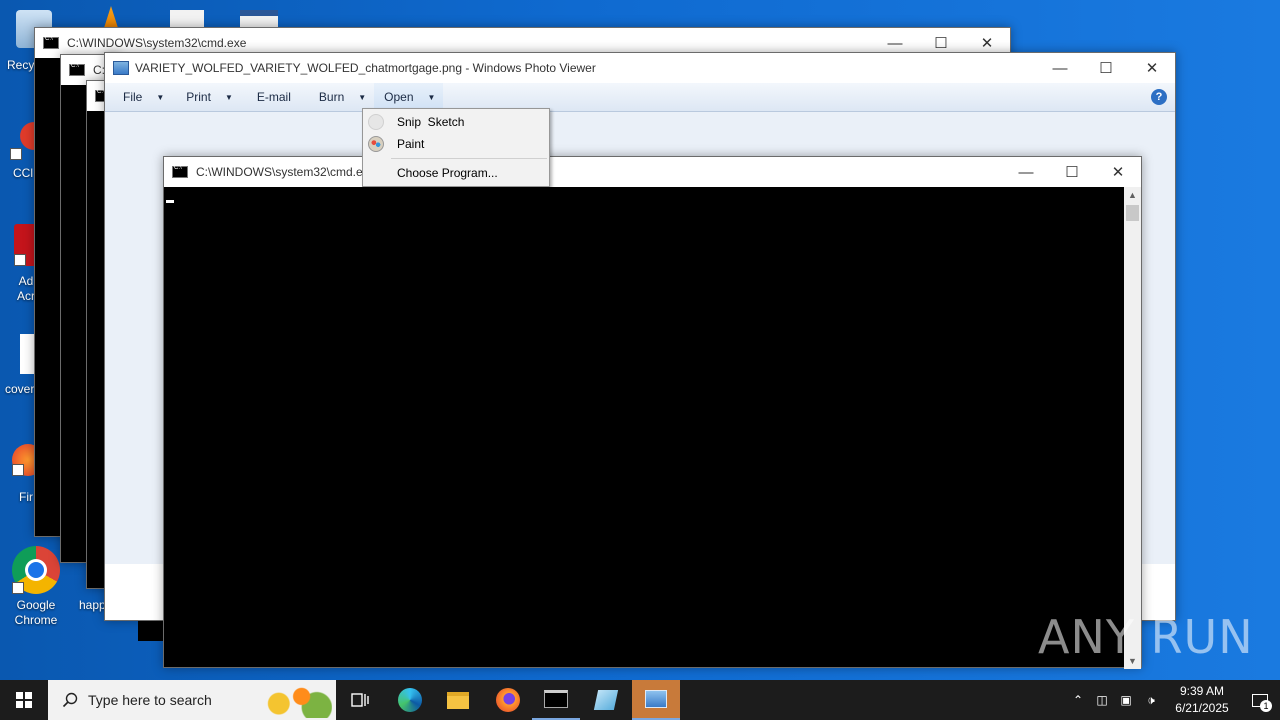 Image resolution: width=1280 pixels, height=720 pixels. Describe the element at coordinates (1102, 700) in the screenshot. I see `security-icon: ◫` at that location.